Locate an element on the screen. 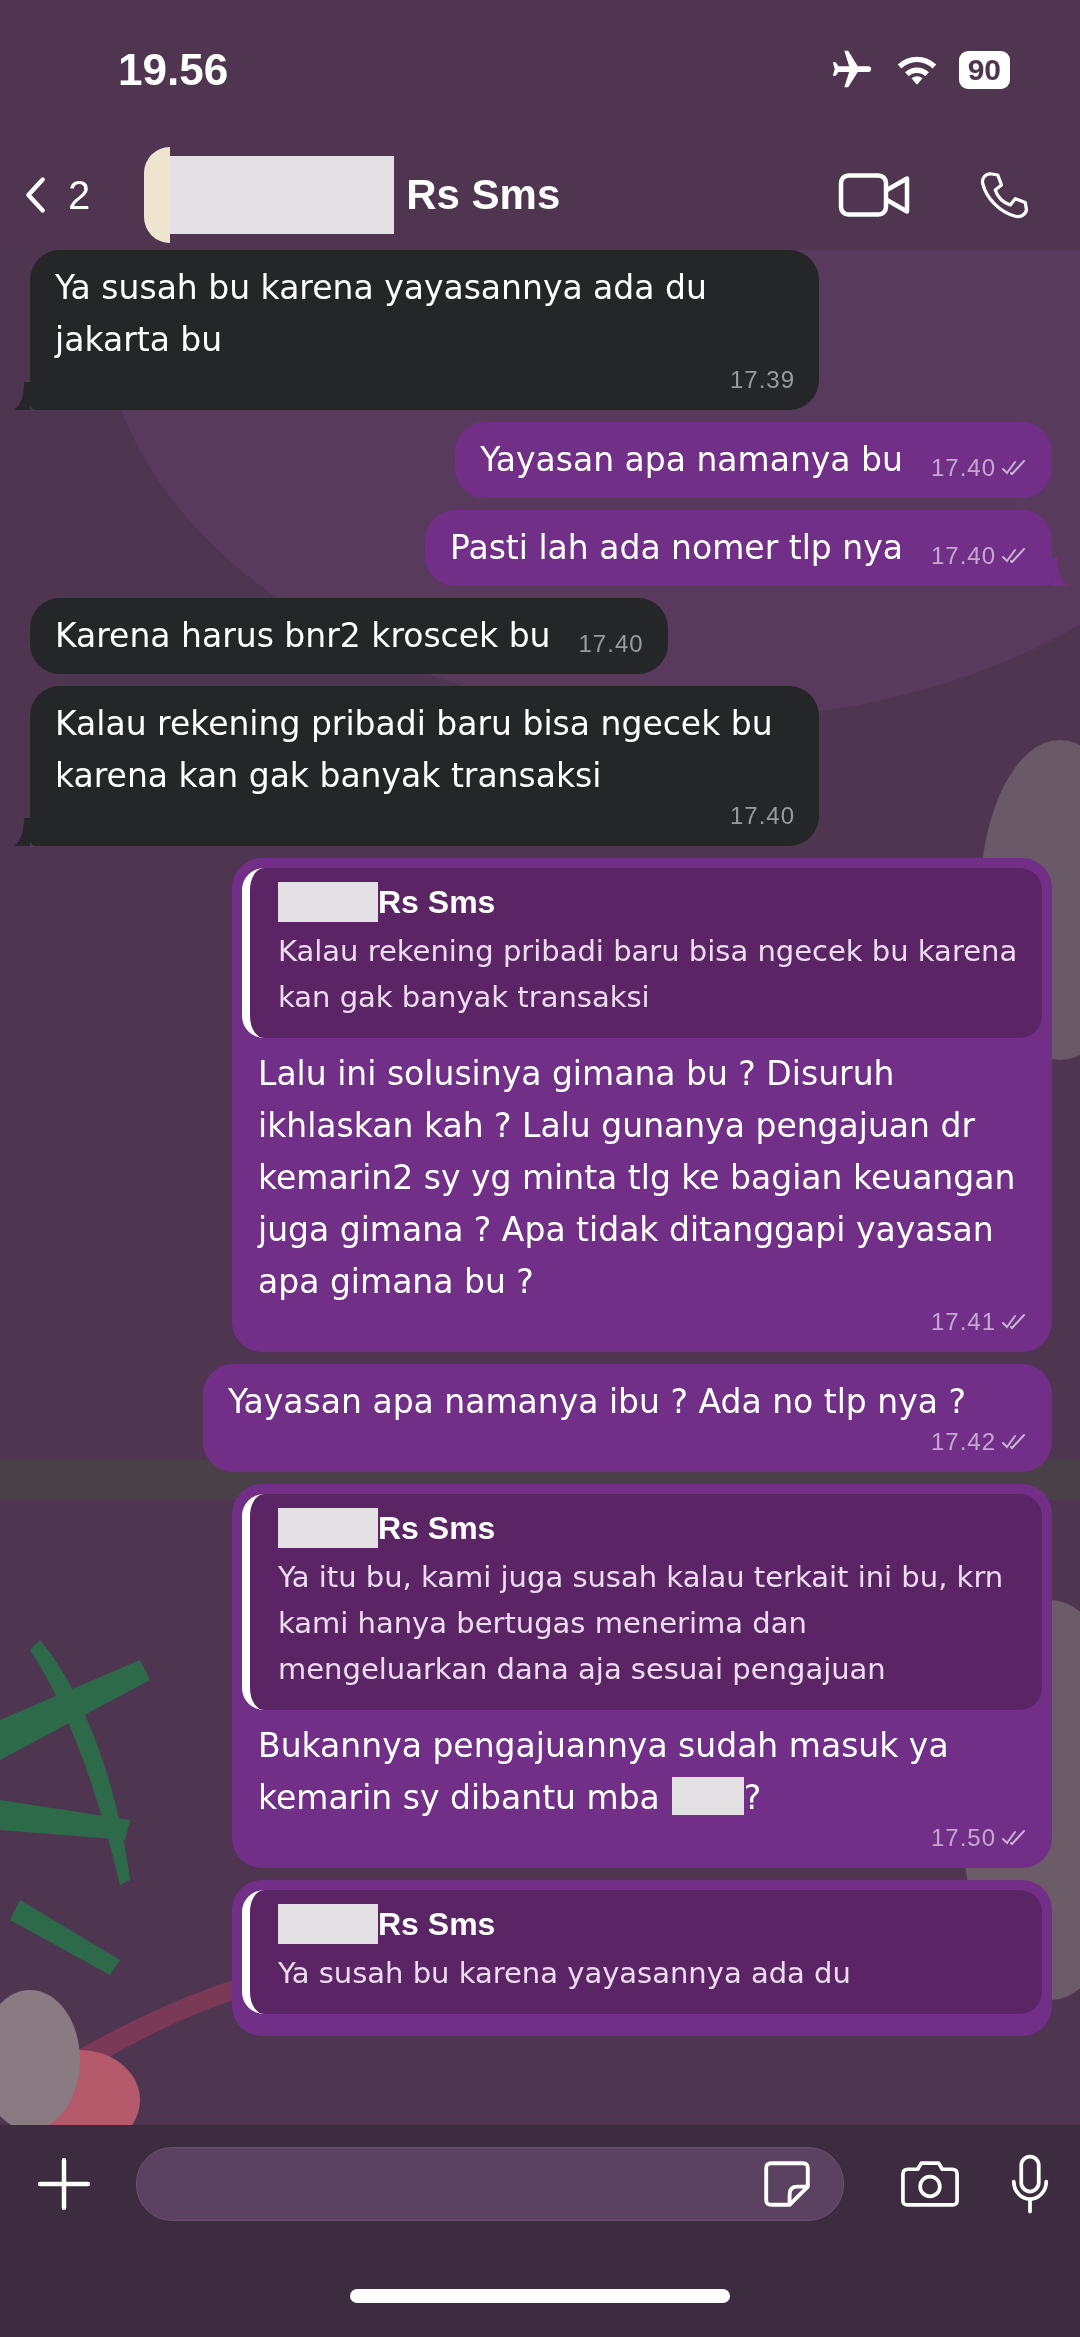 The image size is (1080, 2337). microphone-icon is located at coordinates (1030, 2184).